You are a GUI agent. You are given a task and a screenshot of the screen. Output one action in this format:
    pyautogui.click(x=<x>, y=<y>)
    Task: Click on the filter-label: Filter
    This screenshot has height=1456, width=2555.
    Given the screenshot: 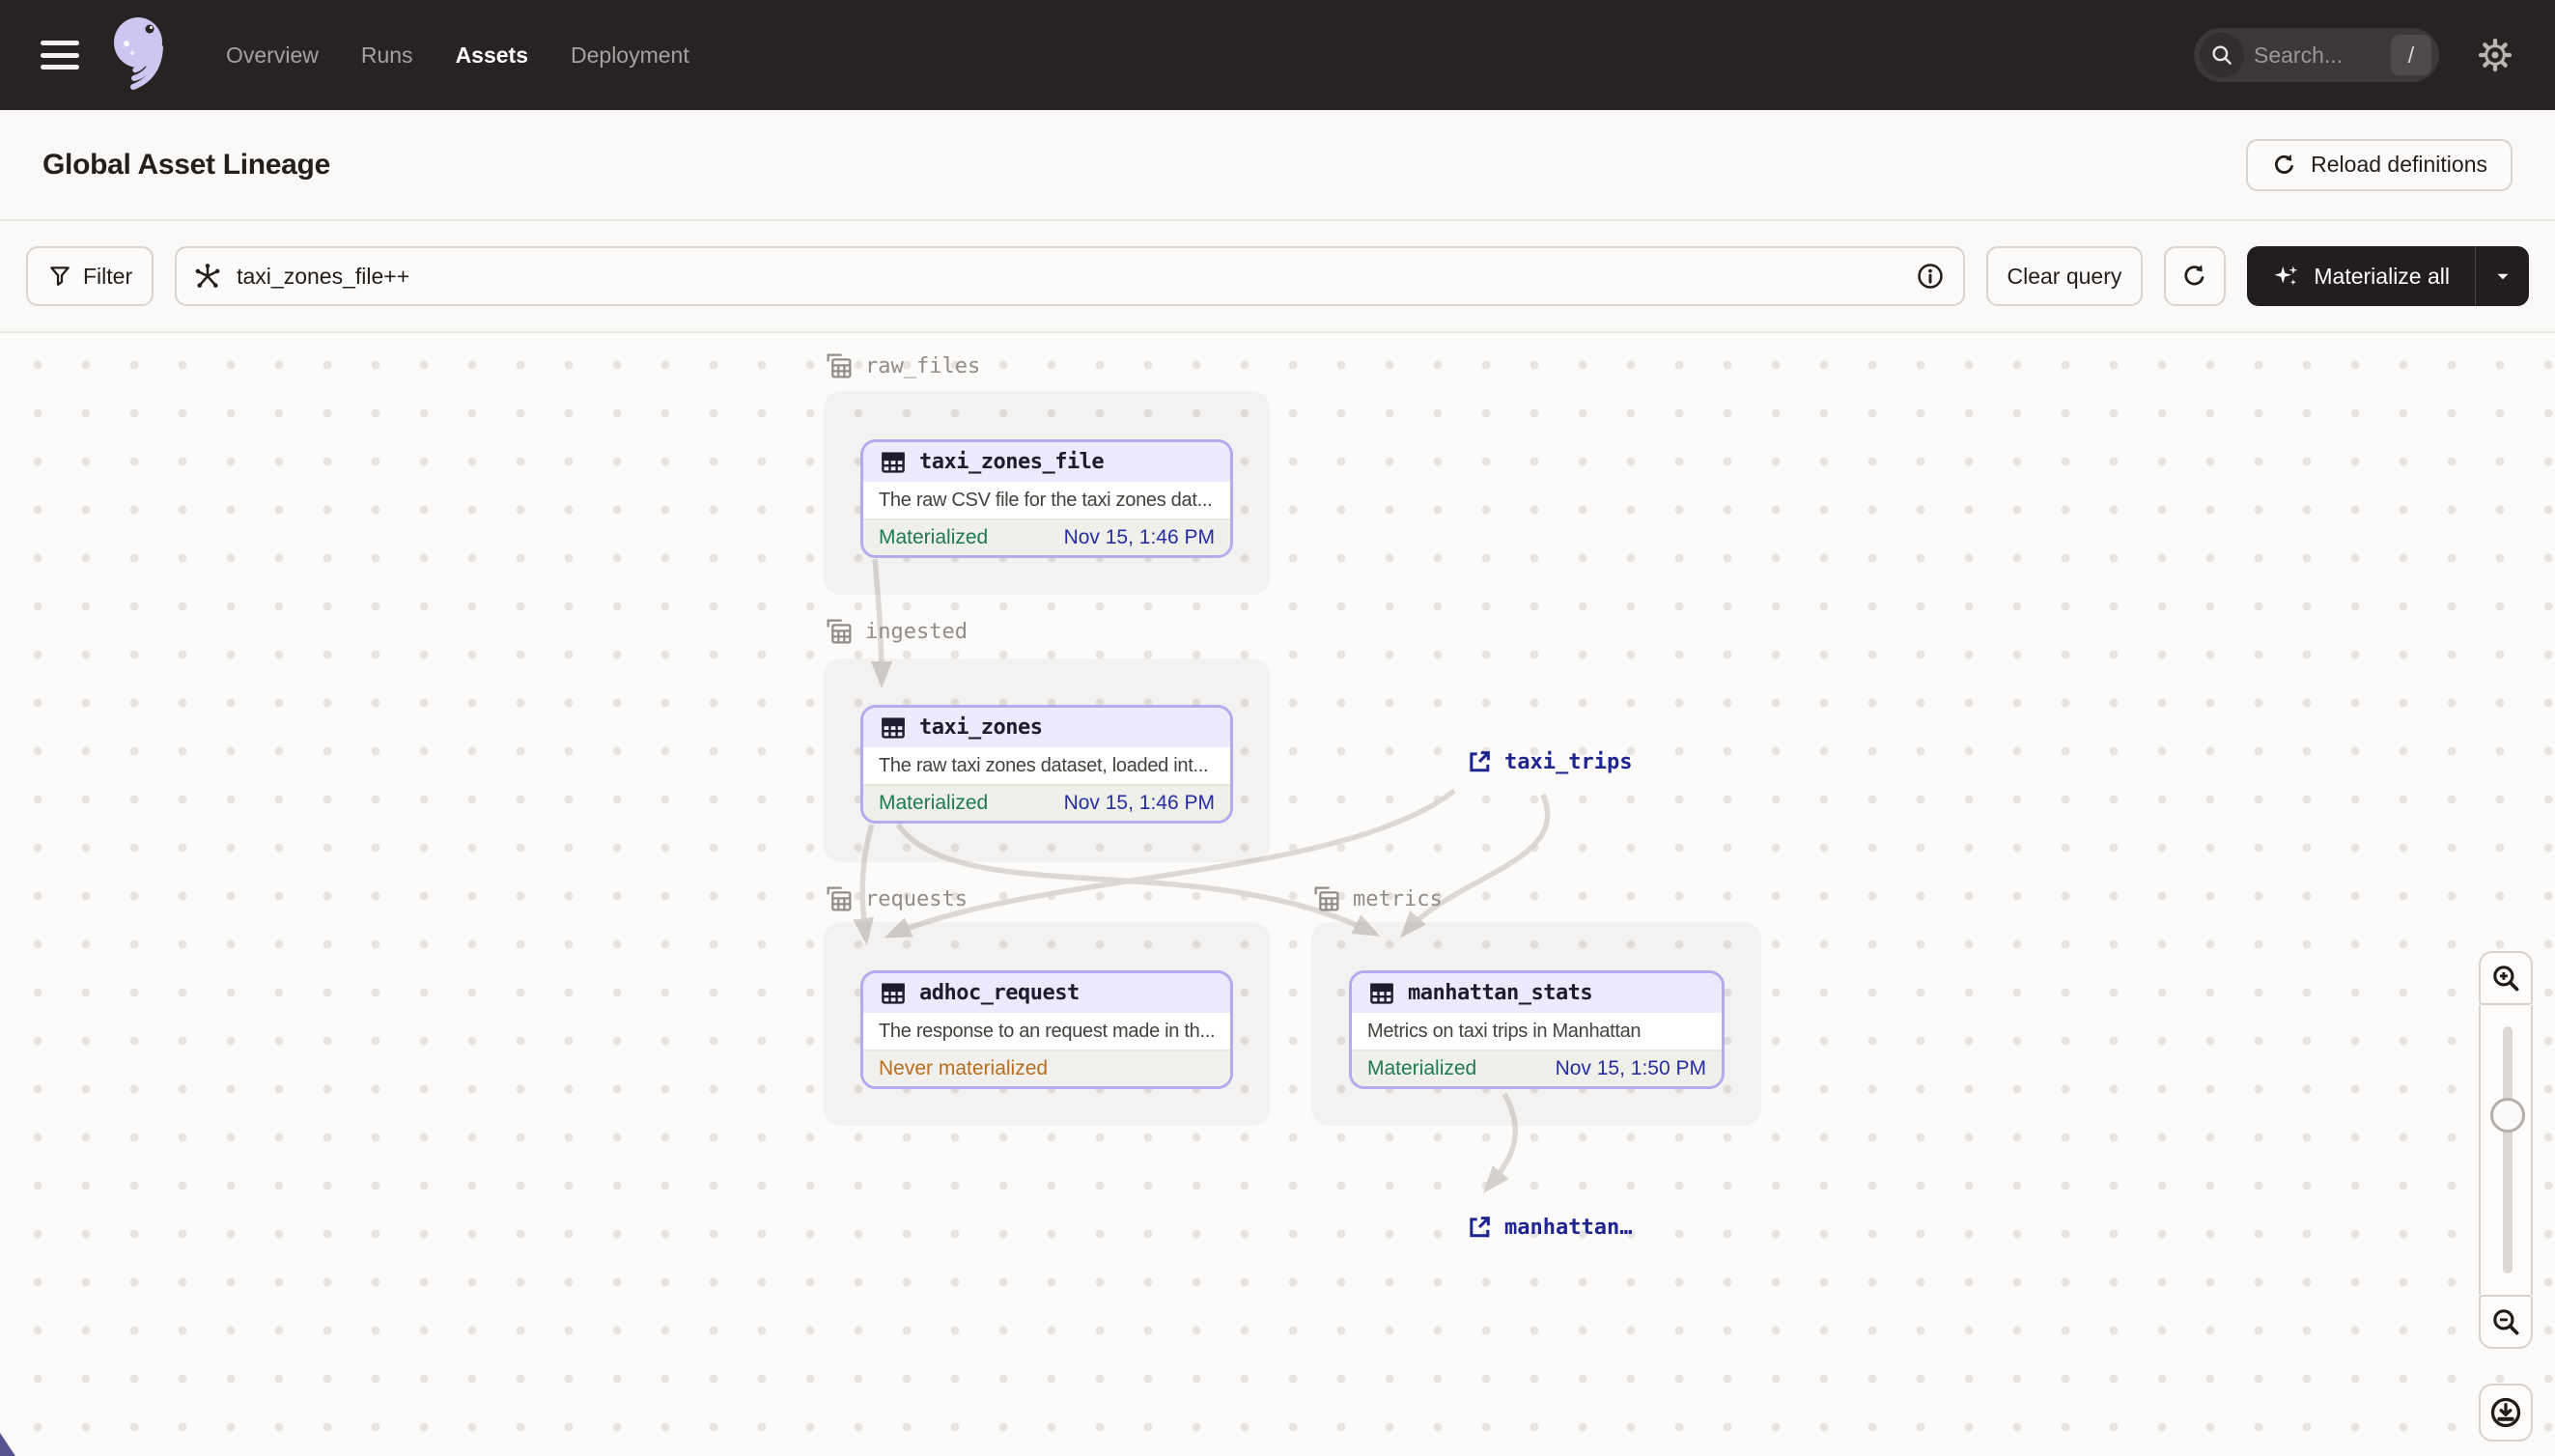 What is the action you would take?
    pyautogui.click(x=108, y=276)
    